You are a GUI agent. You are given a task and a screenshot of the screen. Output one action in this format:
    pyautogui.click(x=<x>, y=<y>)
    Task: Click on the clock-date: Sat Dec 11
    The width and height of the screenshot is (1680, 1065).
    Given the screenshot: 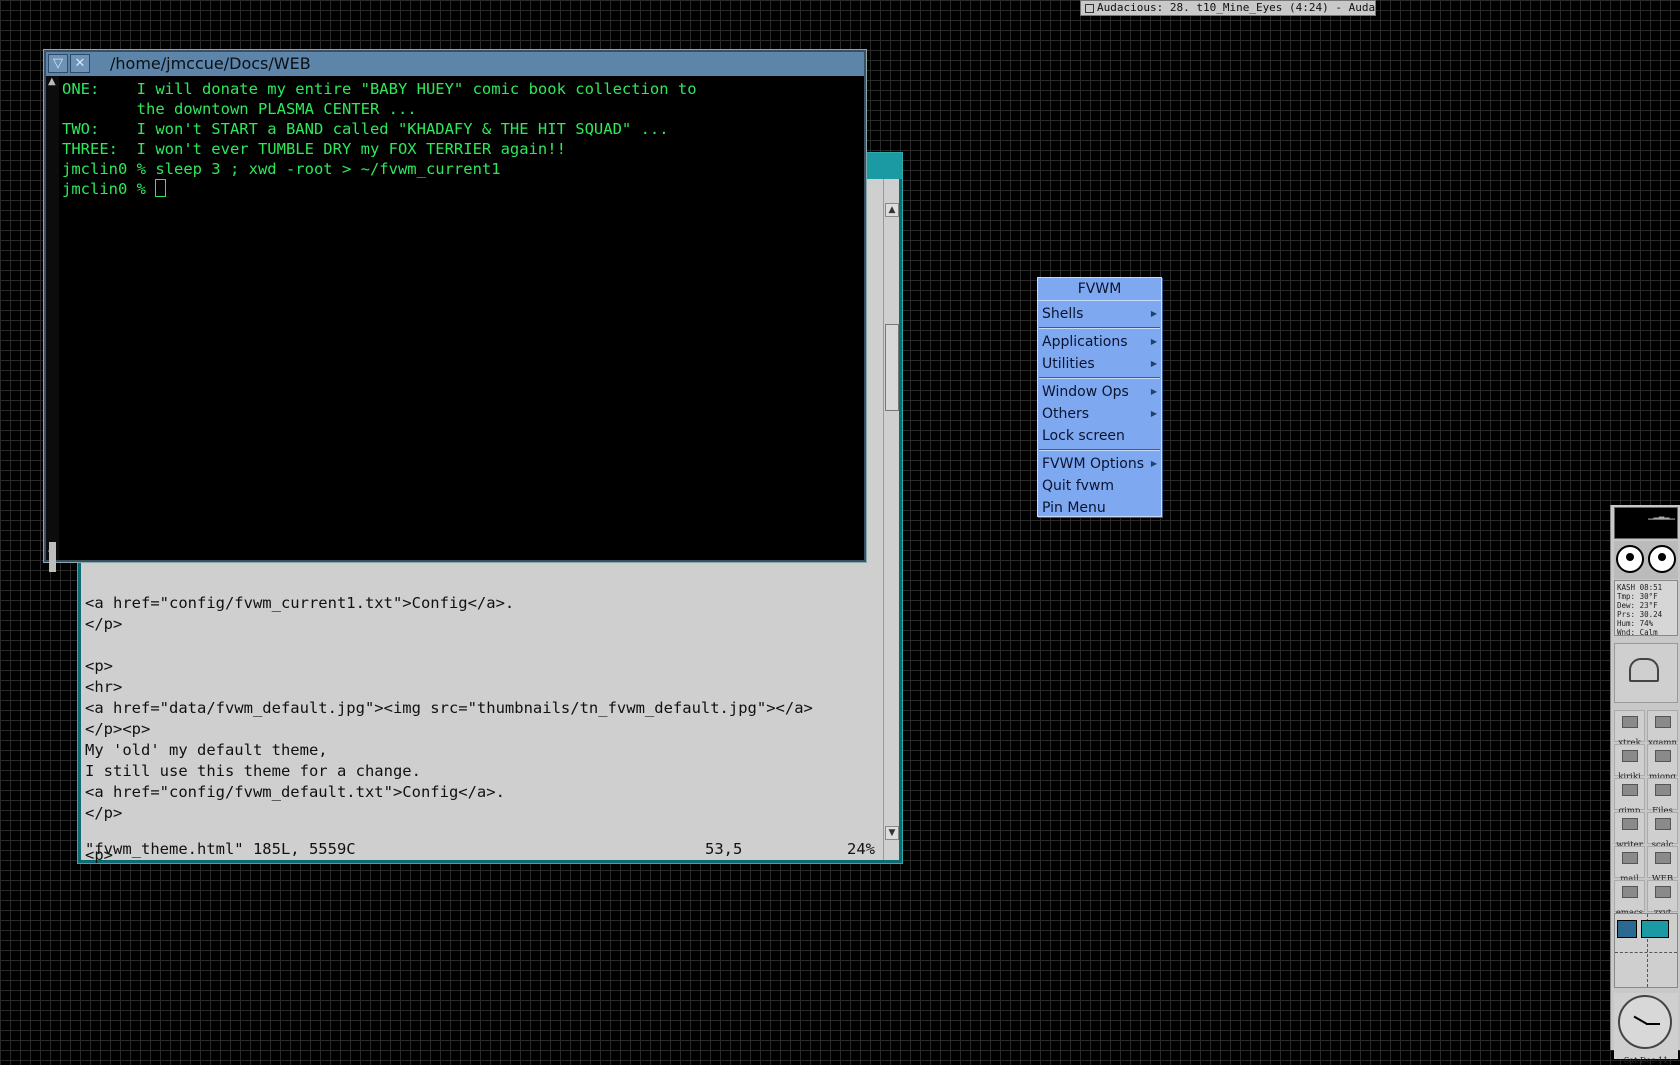 What is the action you would take?
    pyautogui.click(x=1646, y=1060)
    